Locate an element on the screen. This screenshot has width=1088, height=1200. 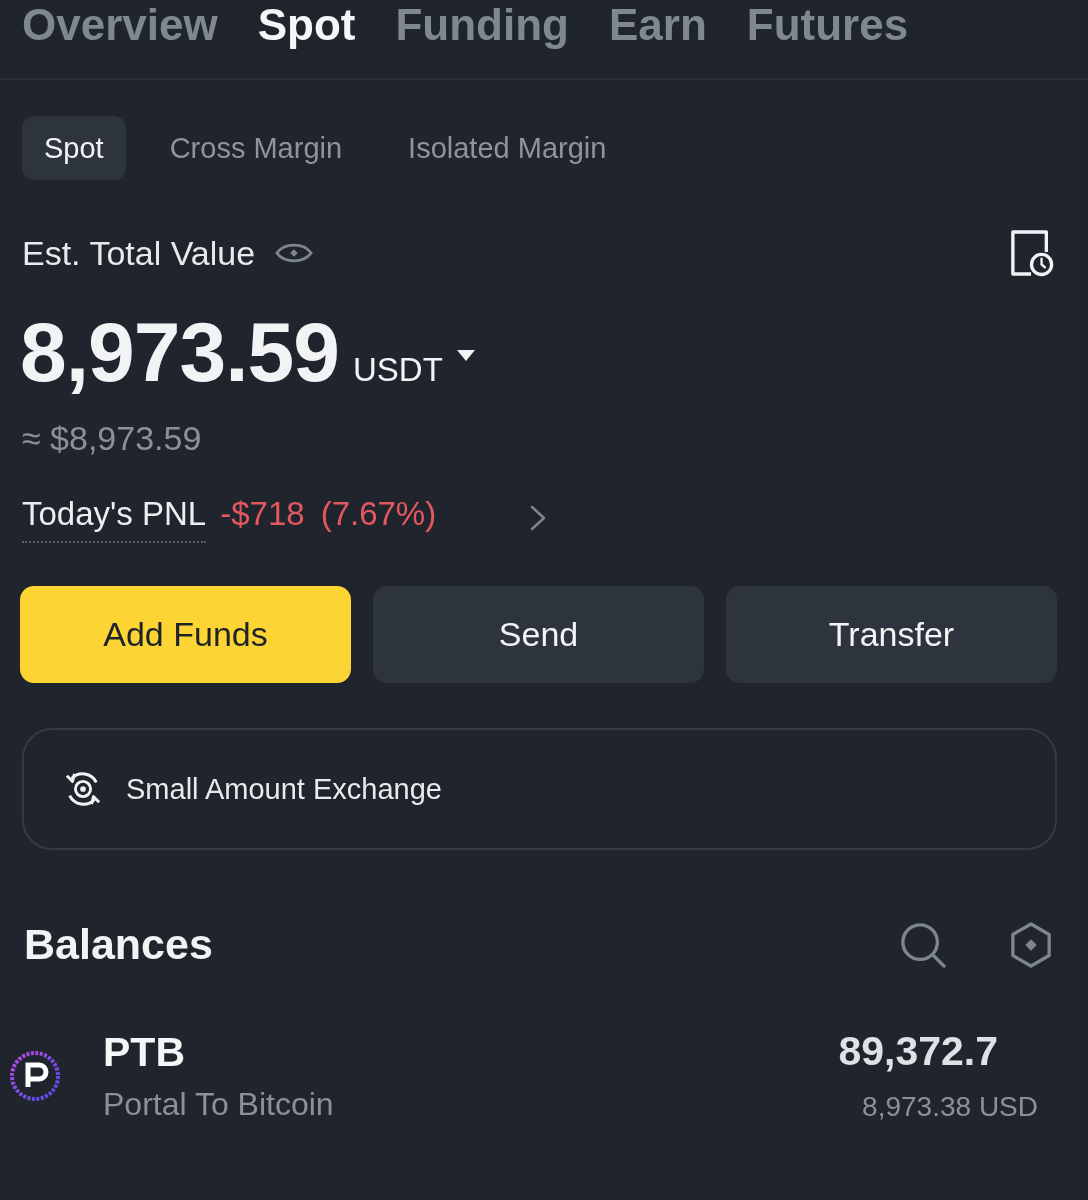
total-value-label: Est. Total Value is located at coordinates (139, 253).